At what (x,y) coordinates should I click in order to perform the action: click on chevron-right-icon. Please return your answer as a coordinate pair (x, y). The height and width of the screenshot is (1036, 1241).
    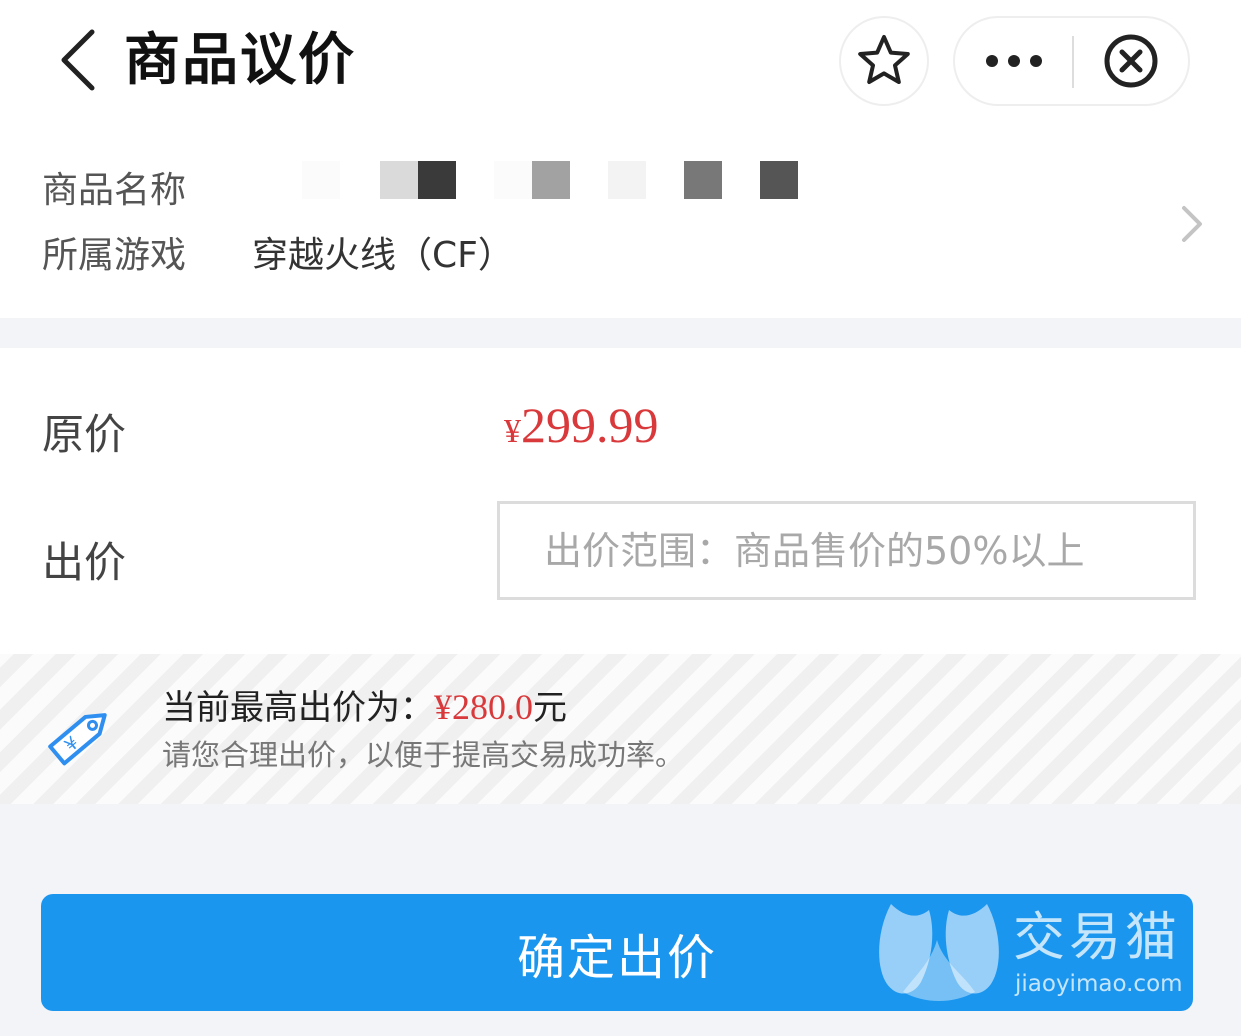
    Looking at the image, I should click on (1192, 224).